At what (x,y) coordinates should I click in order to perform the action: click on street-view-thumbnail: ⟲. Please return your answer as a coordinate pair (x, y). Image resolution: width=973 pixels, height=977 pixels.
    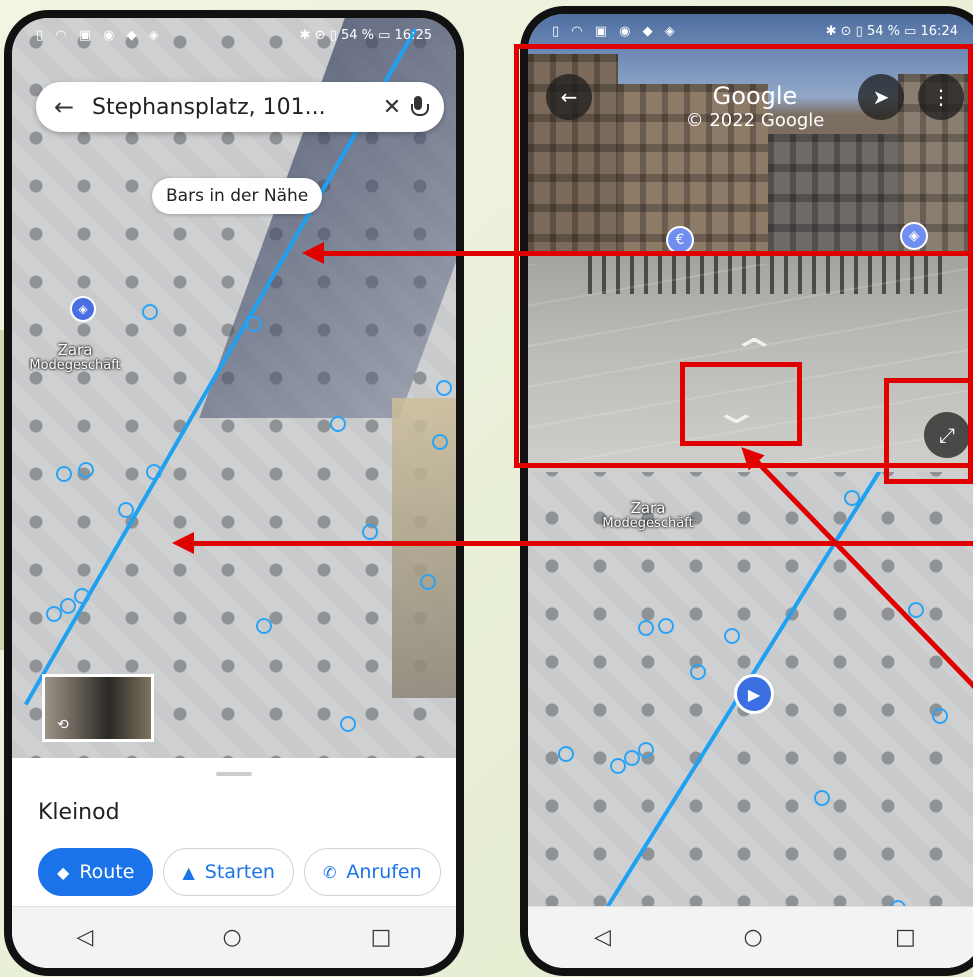
    Looking at the image, I should click on (98, 708).